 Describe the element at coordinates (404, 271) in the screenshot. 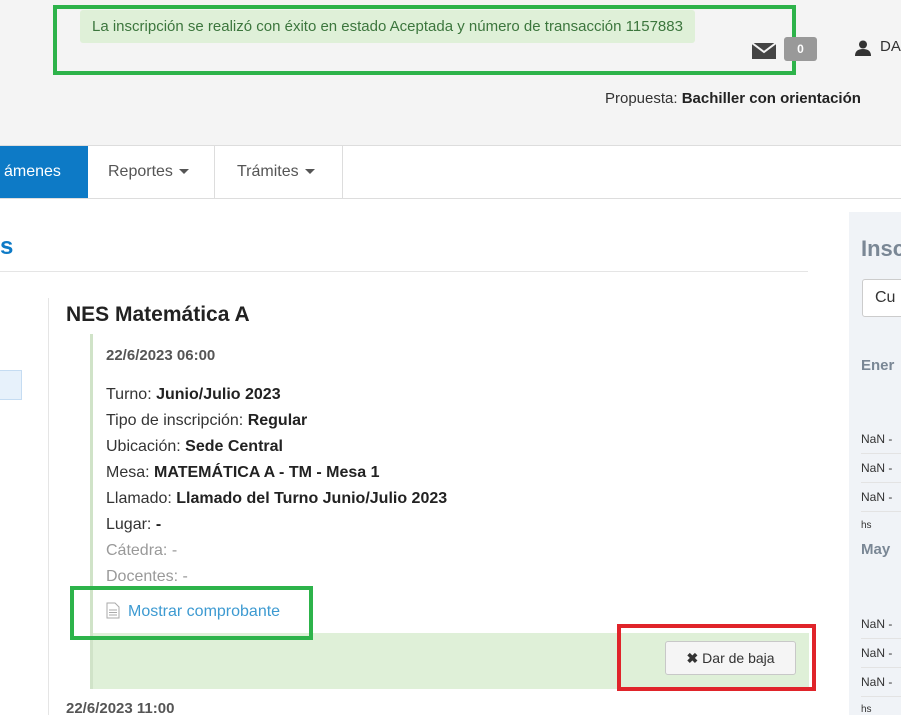

I see `section-divider` at that location.